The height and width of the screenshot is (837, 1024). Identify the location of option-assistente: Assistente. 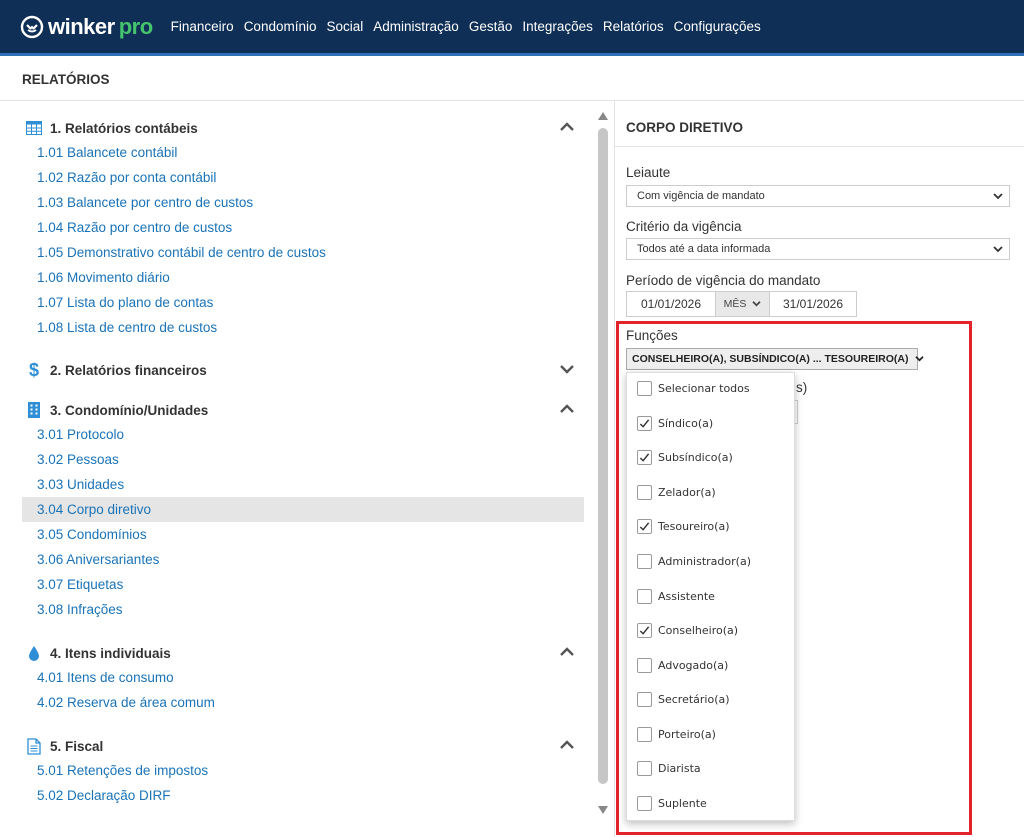
(676, 596).